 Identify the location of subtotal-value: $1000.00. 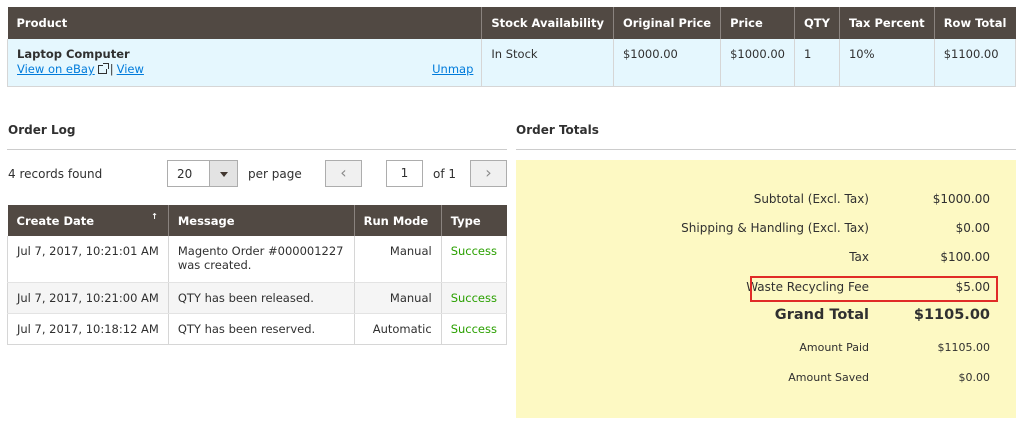
(961, 199).